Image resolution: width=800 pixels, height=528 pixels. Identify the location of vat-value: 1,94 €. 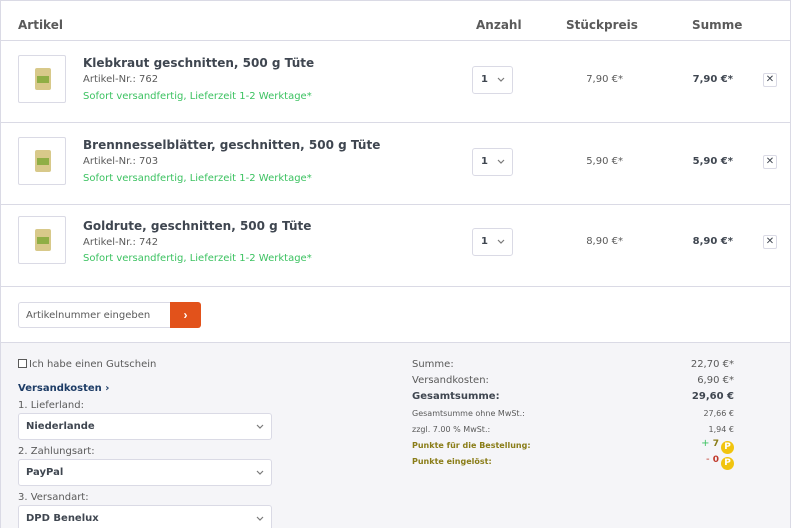
(721, 429).